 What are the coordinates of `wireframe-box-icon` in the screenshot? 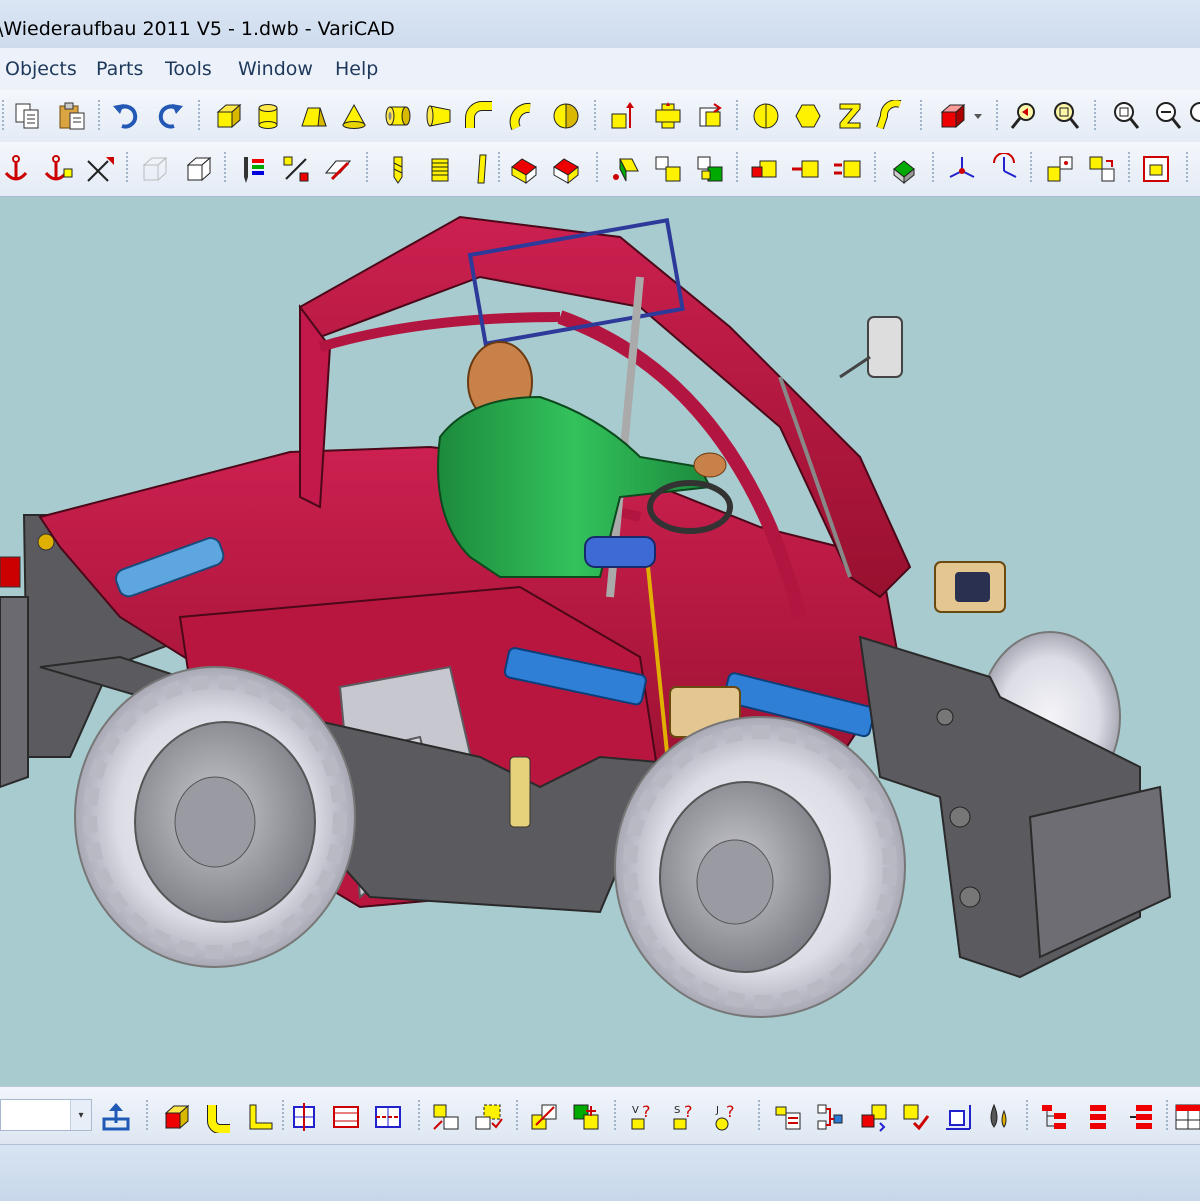 It's located at (154, 169).